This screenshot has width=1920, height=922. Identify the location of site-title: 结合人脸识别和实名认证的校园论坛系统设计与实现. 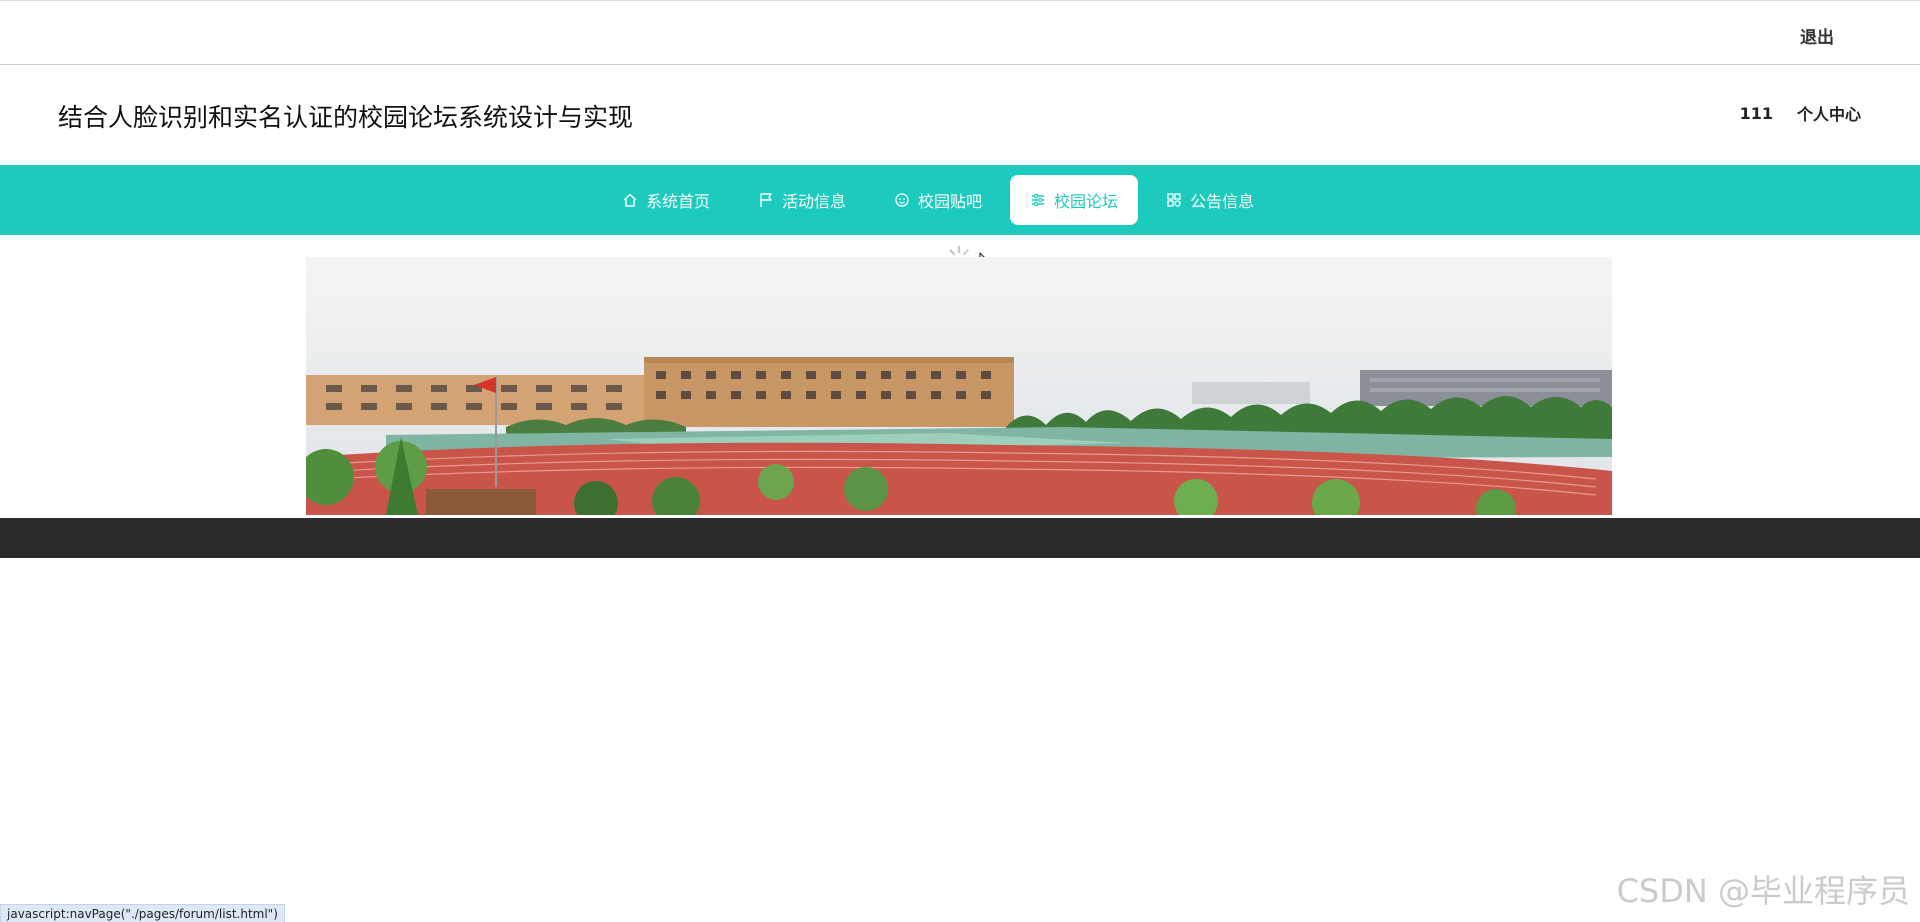
(346, 117).